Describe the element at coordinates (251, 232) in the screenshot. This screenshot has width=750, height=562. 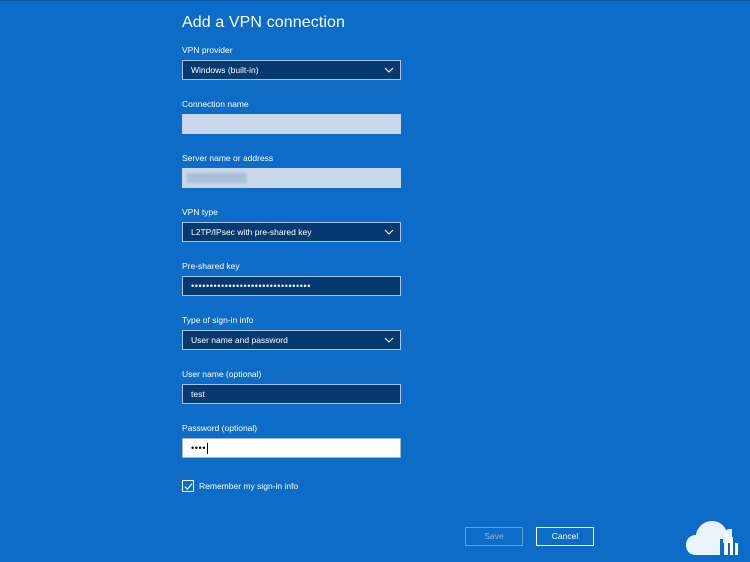
I see `vpn-type-value: L2TP/IPsec with pre-shared key` at that location.